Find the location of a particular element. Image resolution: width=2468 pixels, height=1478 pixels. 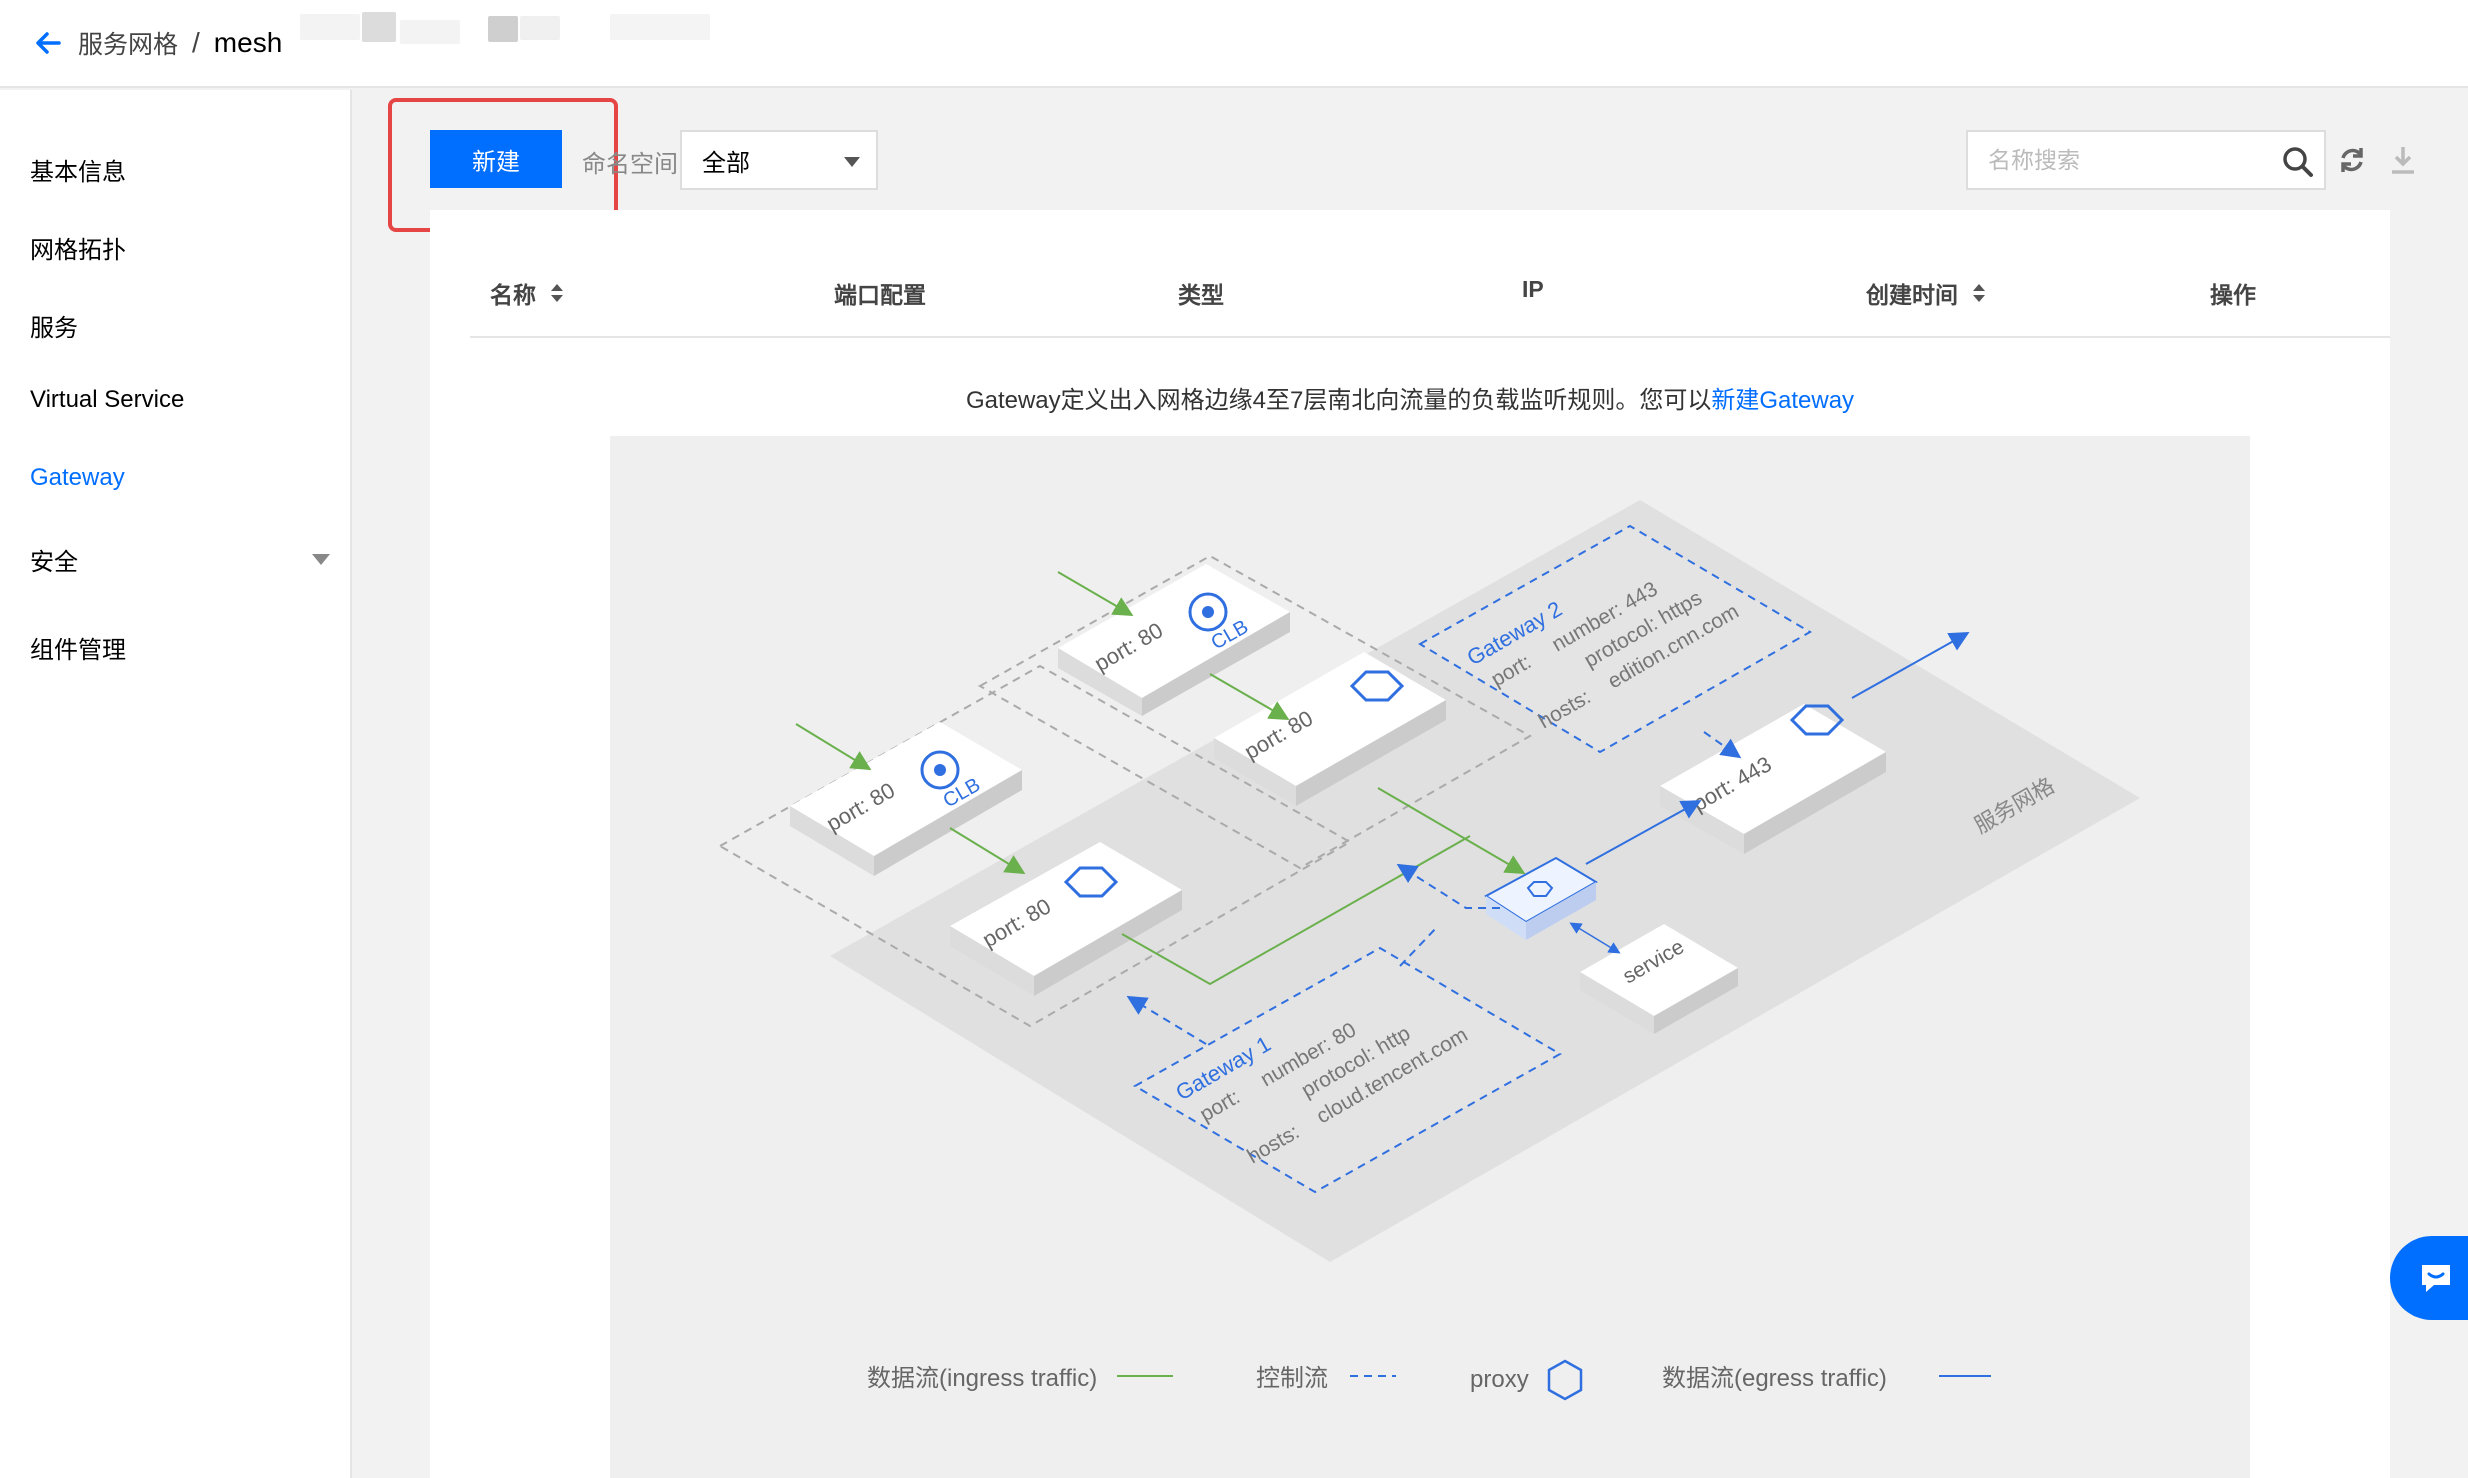

sidebar-item-label: 服务 is located at coordinates (54, 328).